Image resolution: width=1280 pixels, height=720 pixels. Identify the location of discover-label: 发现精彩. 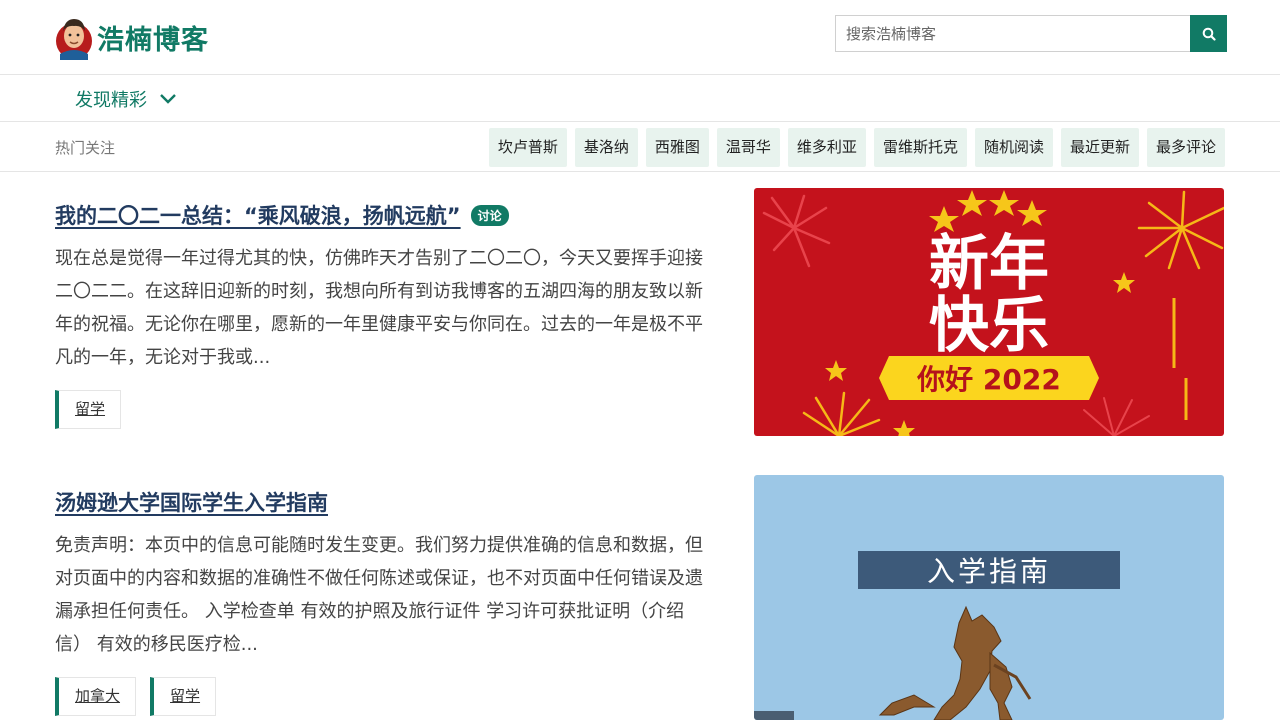
(111, 100).